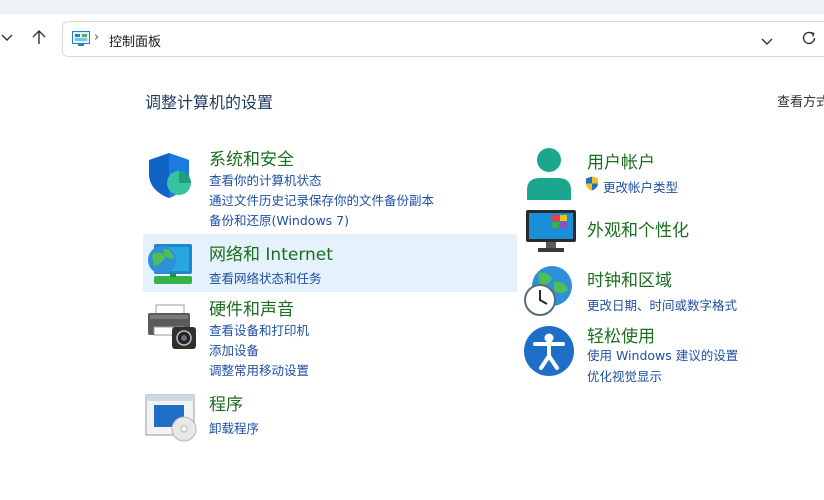  I want to click on link-devices-printers: 查看设备和打印机, so click(259, 329).